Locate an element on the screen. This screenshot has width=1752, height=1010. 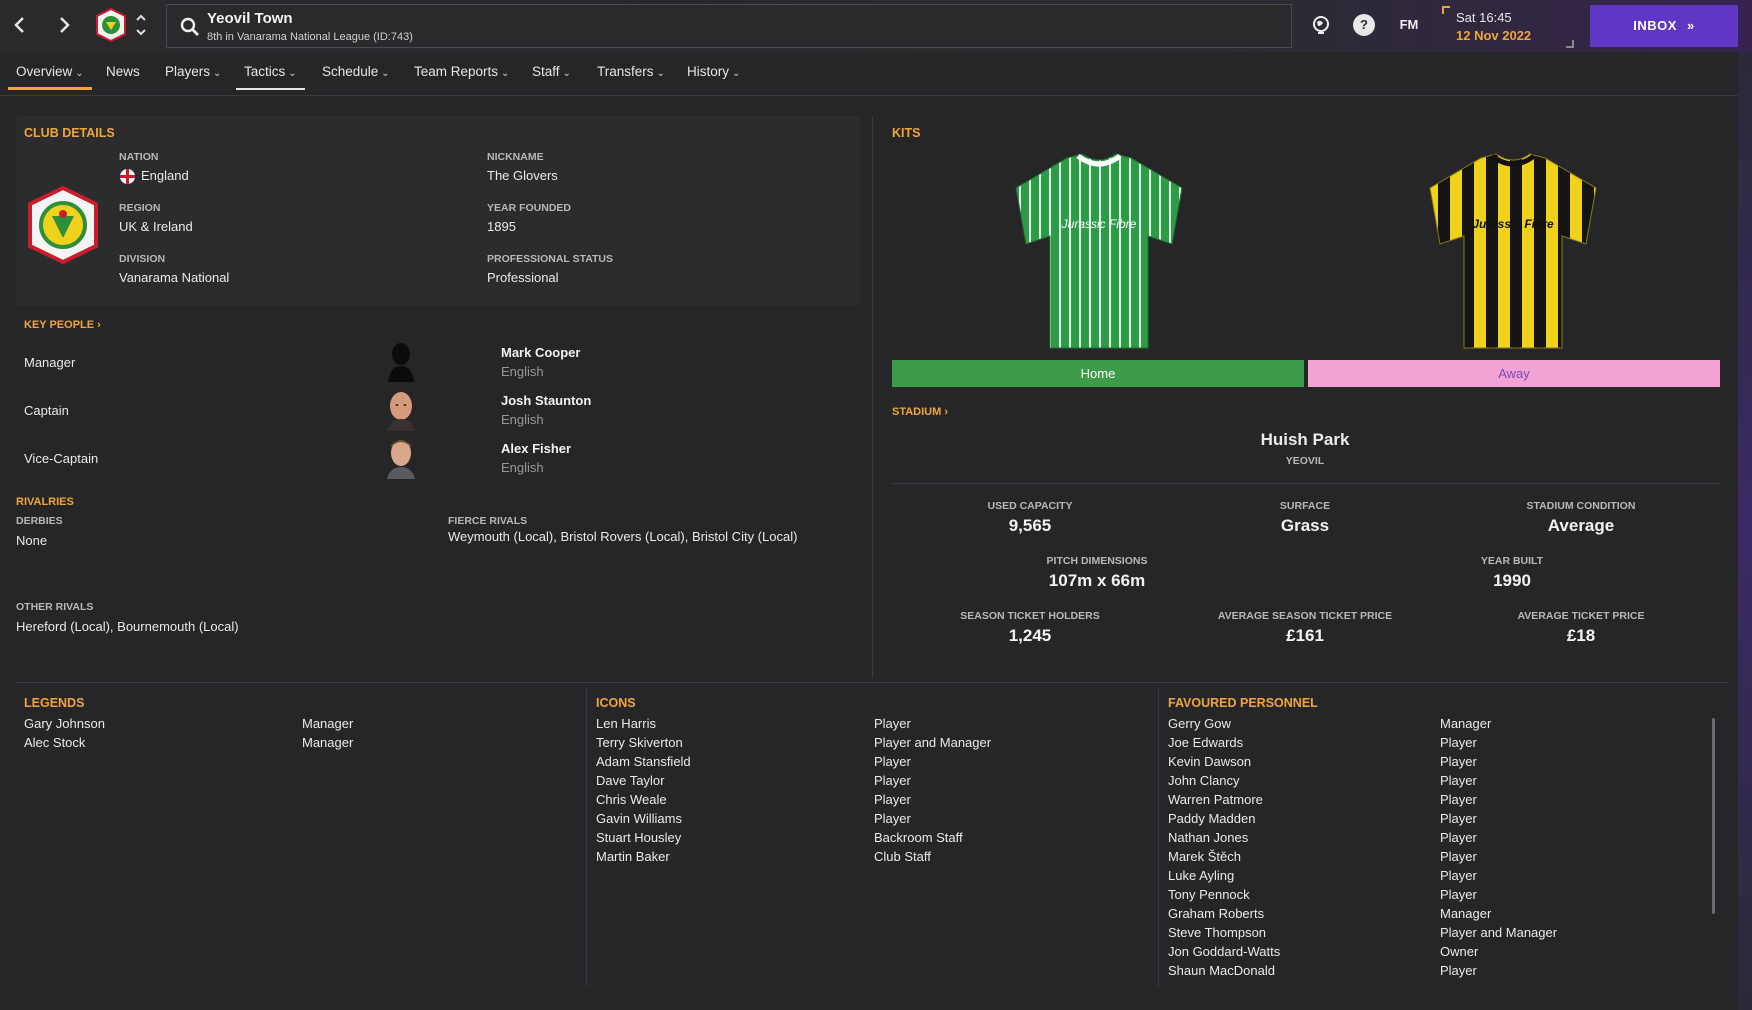
legends-title: LEGENDS is located at coordinates (54, 703).